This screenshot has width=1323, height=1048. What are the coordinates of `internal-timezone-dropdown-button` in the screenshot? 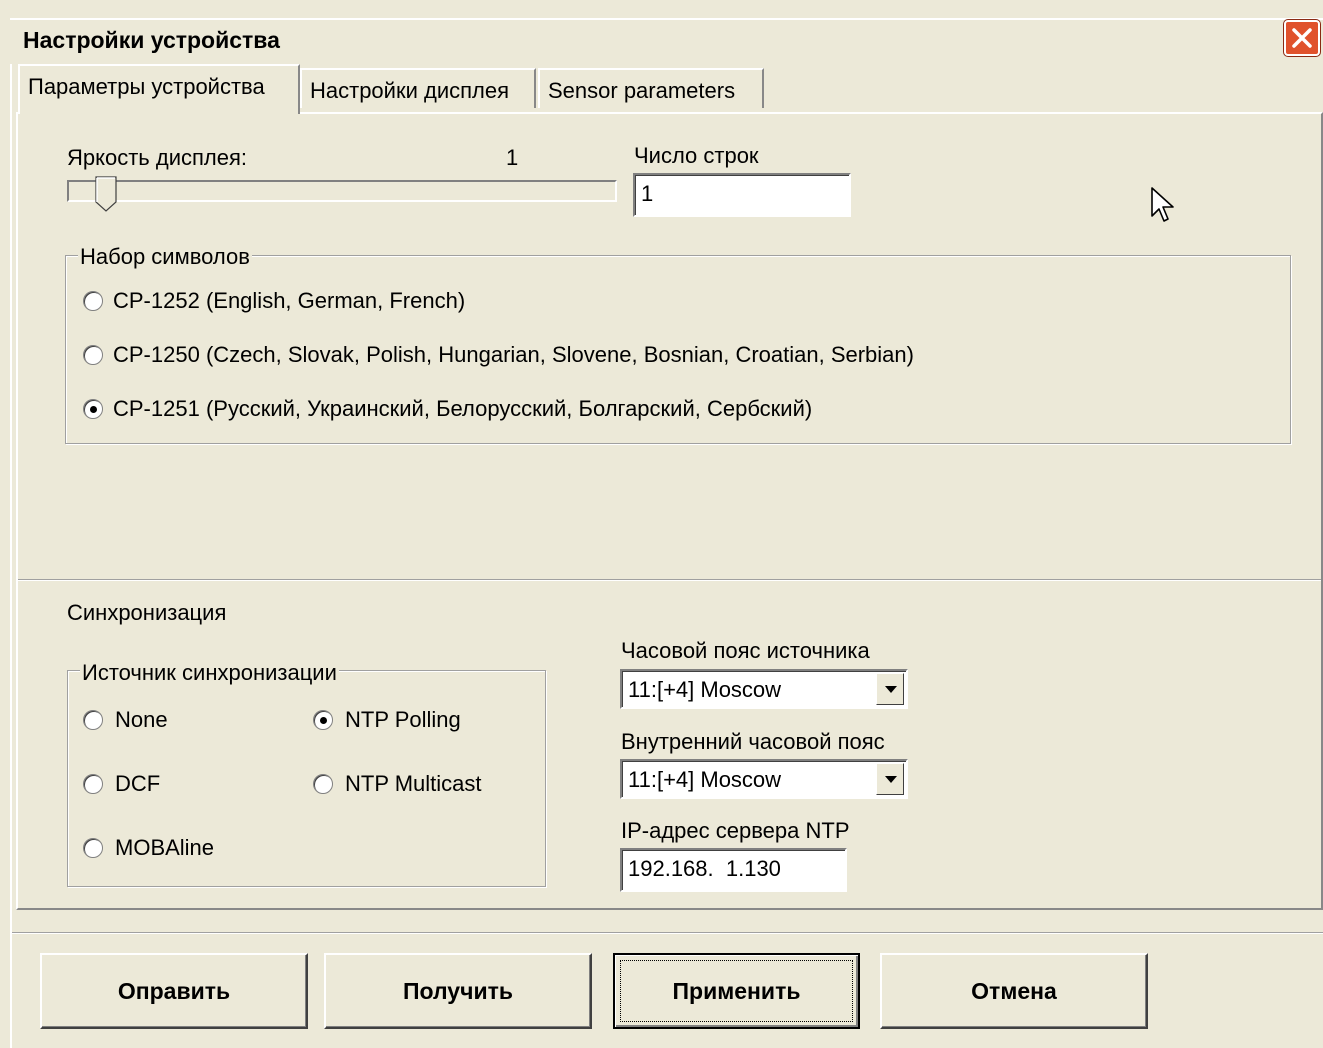 It's located at (890, 779).